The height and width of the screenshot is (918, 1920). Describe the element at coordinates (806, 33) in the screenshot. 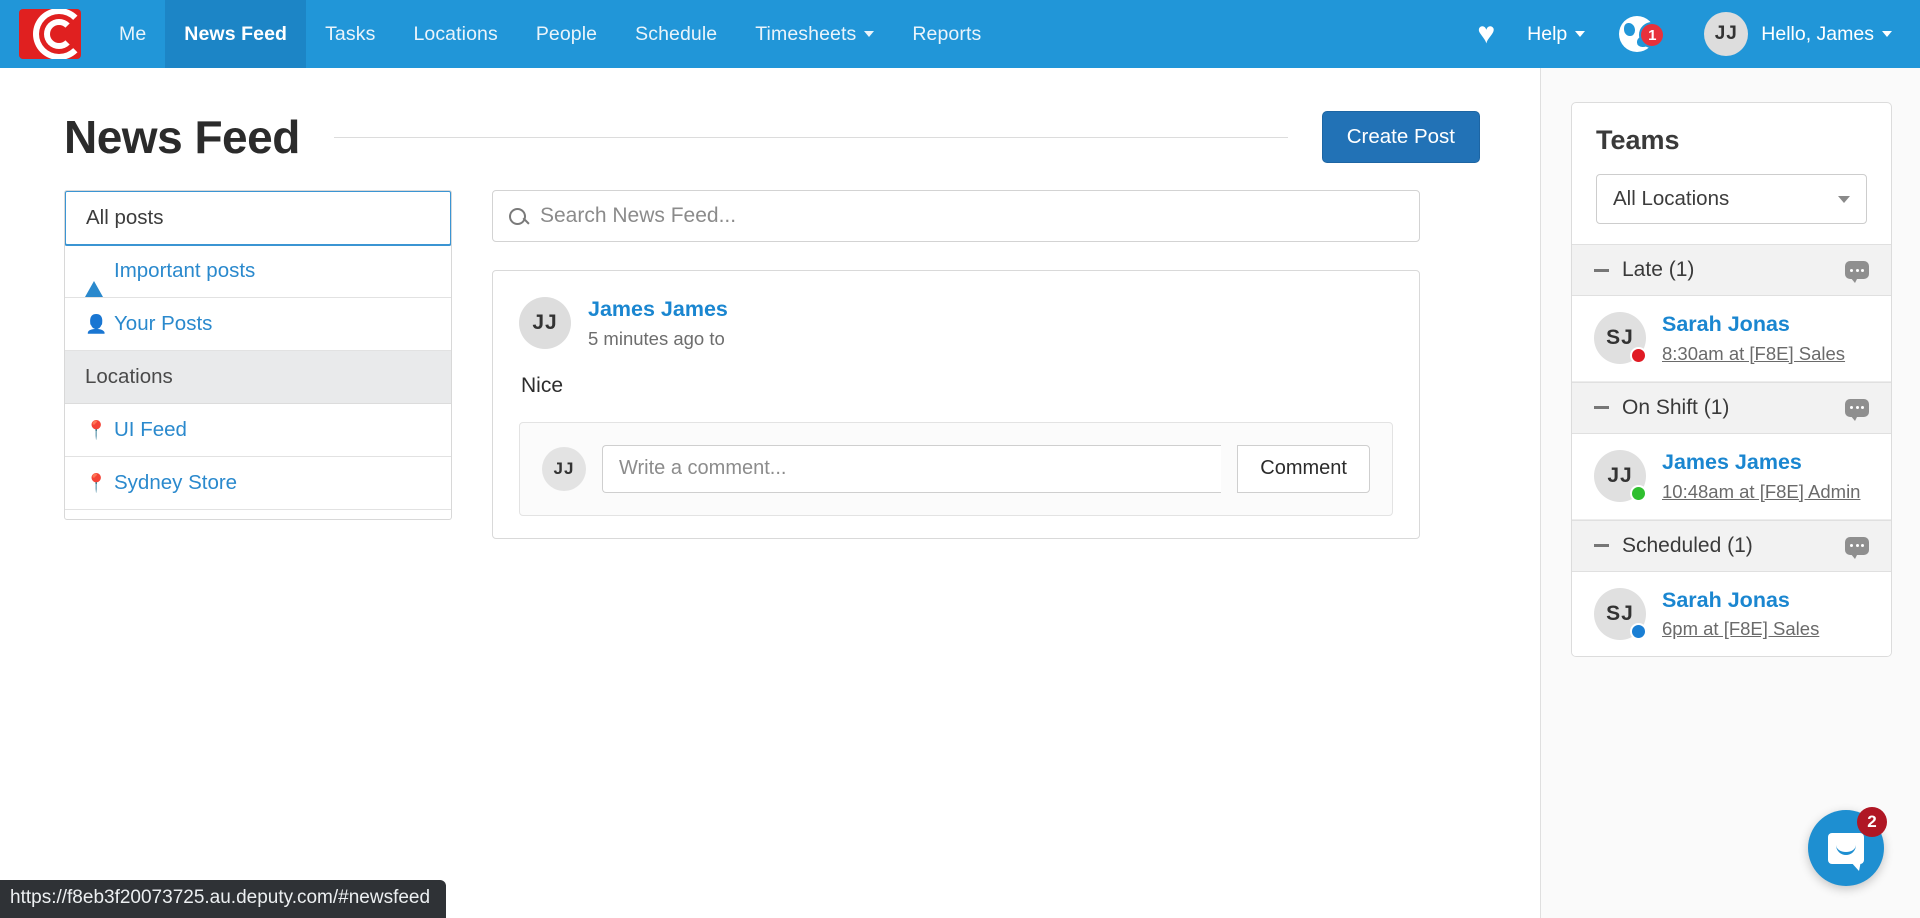

I see `nav-label: Timesheets` at that location.